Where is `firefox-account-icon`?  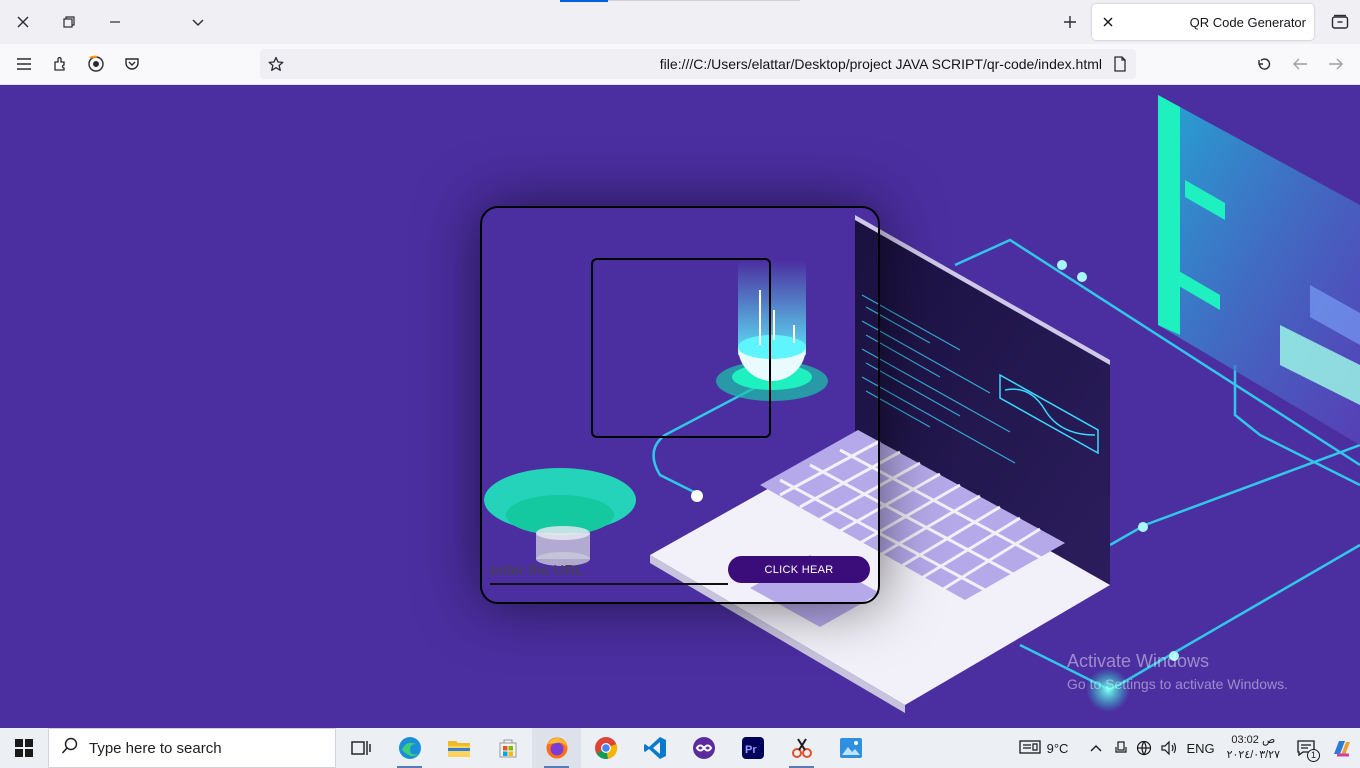 firefox-account-icon is located at coordinates (96, 64).